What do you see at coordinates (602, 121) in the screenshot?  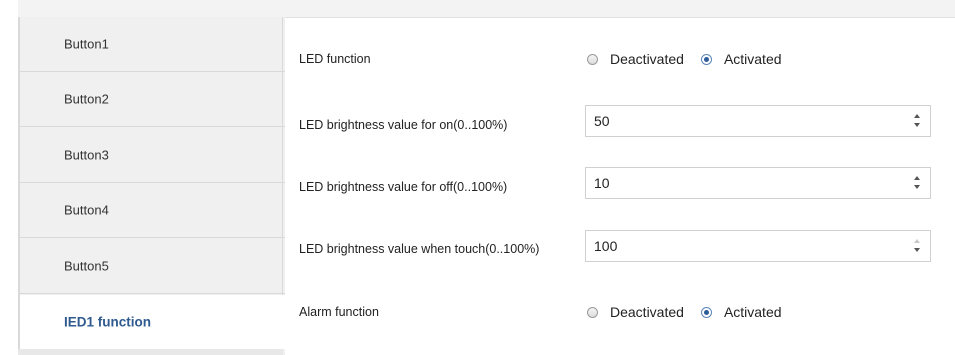 I see `brightness-on-value: 50` at bounding box center [602, 121].